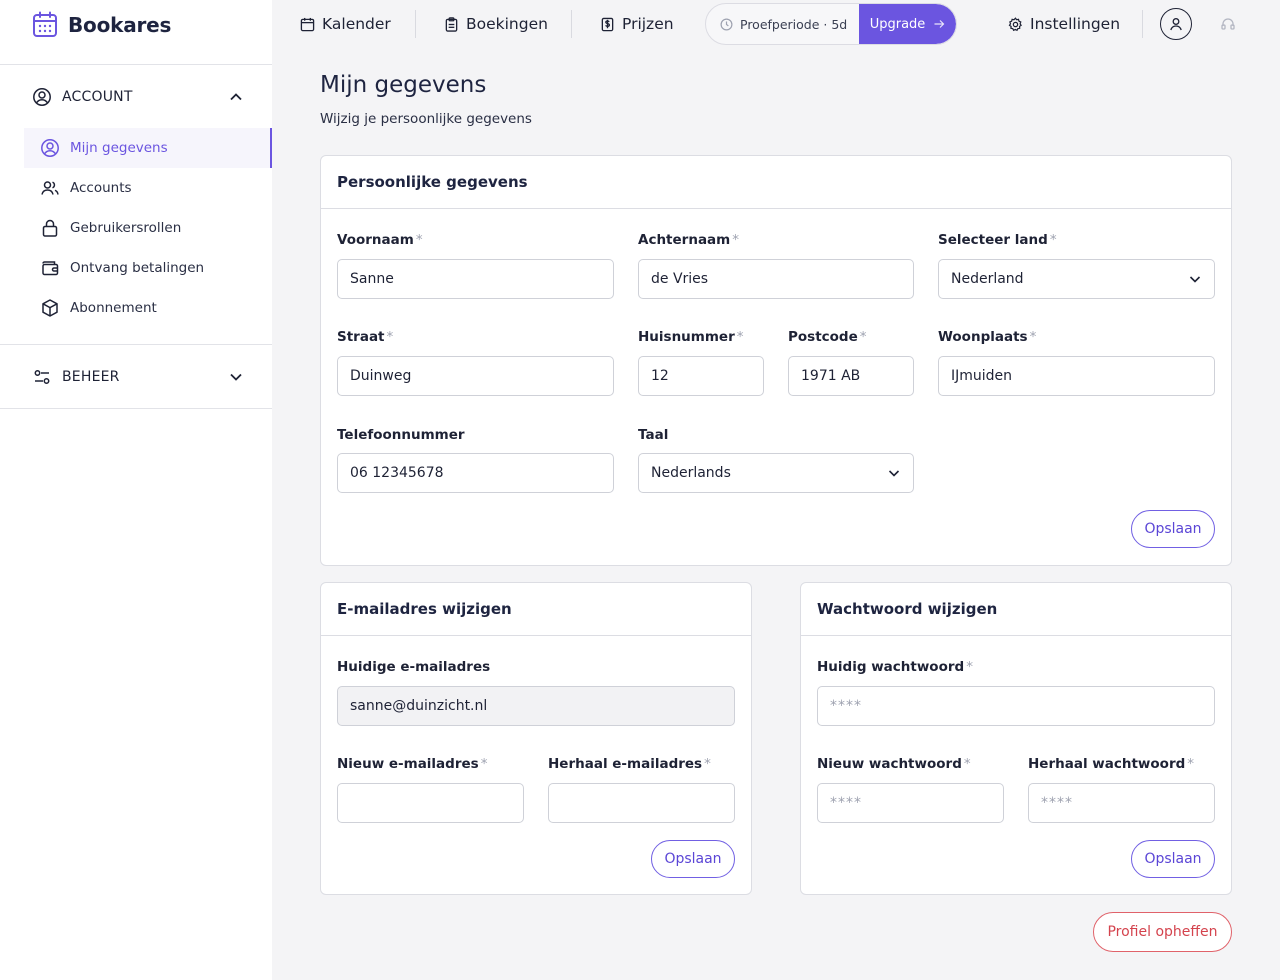 The image size is (1280, 980). Describe the element at coordinates (475, 473) in the screenshot. I see `phone-input: 06 12345678` at that location.